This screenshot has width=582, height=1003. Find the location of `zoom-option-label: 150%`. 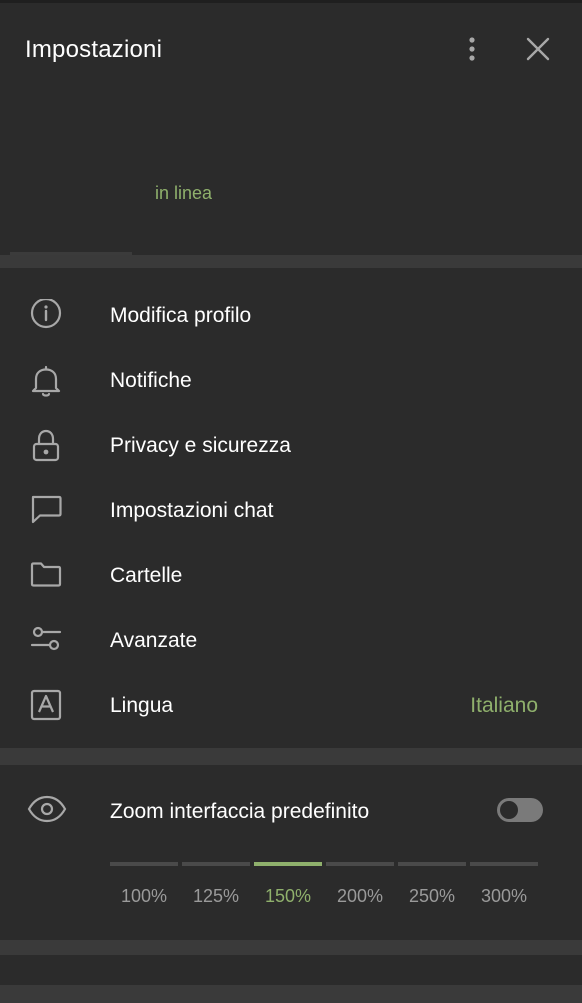

zoom-option-label: 150% is located at coordinates (288, 896).